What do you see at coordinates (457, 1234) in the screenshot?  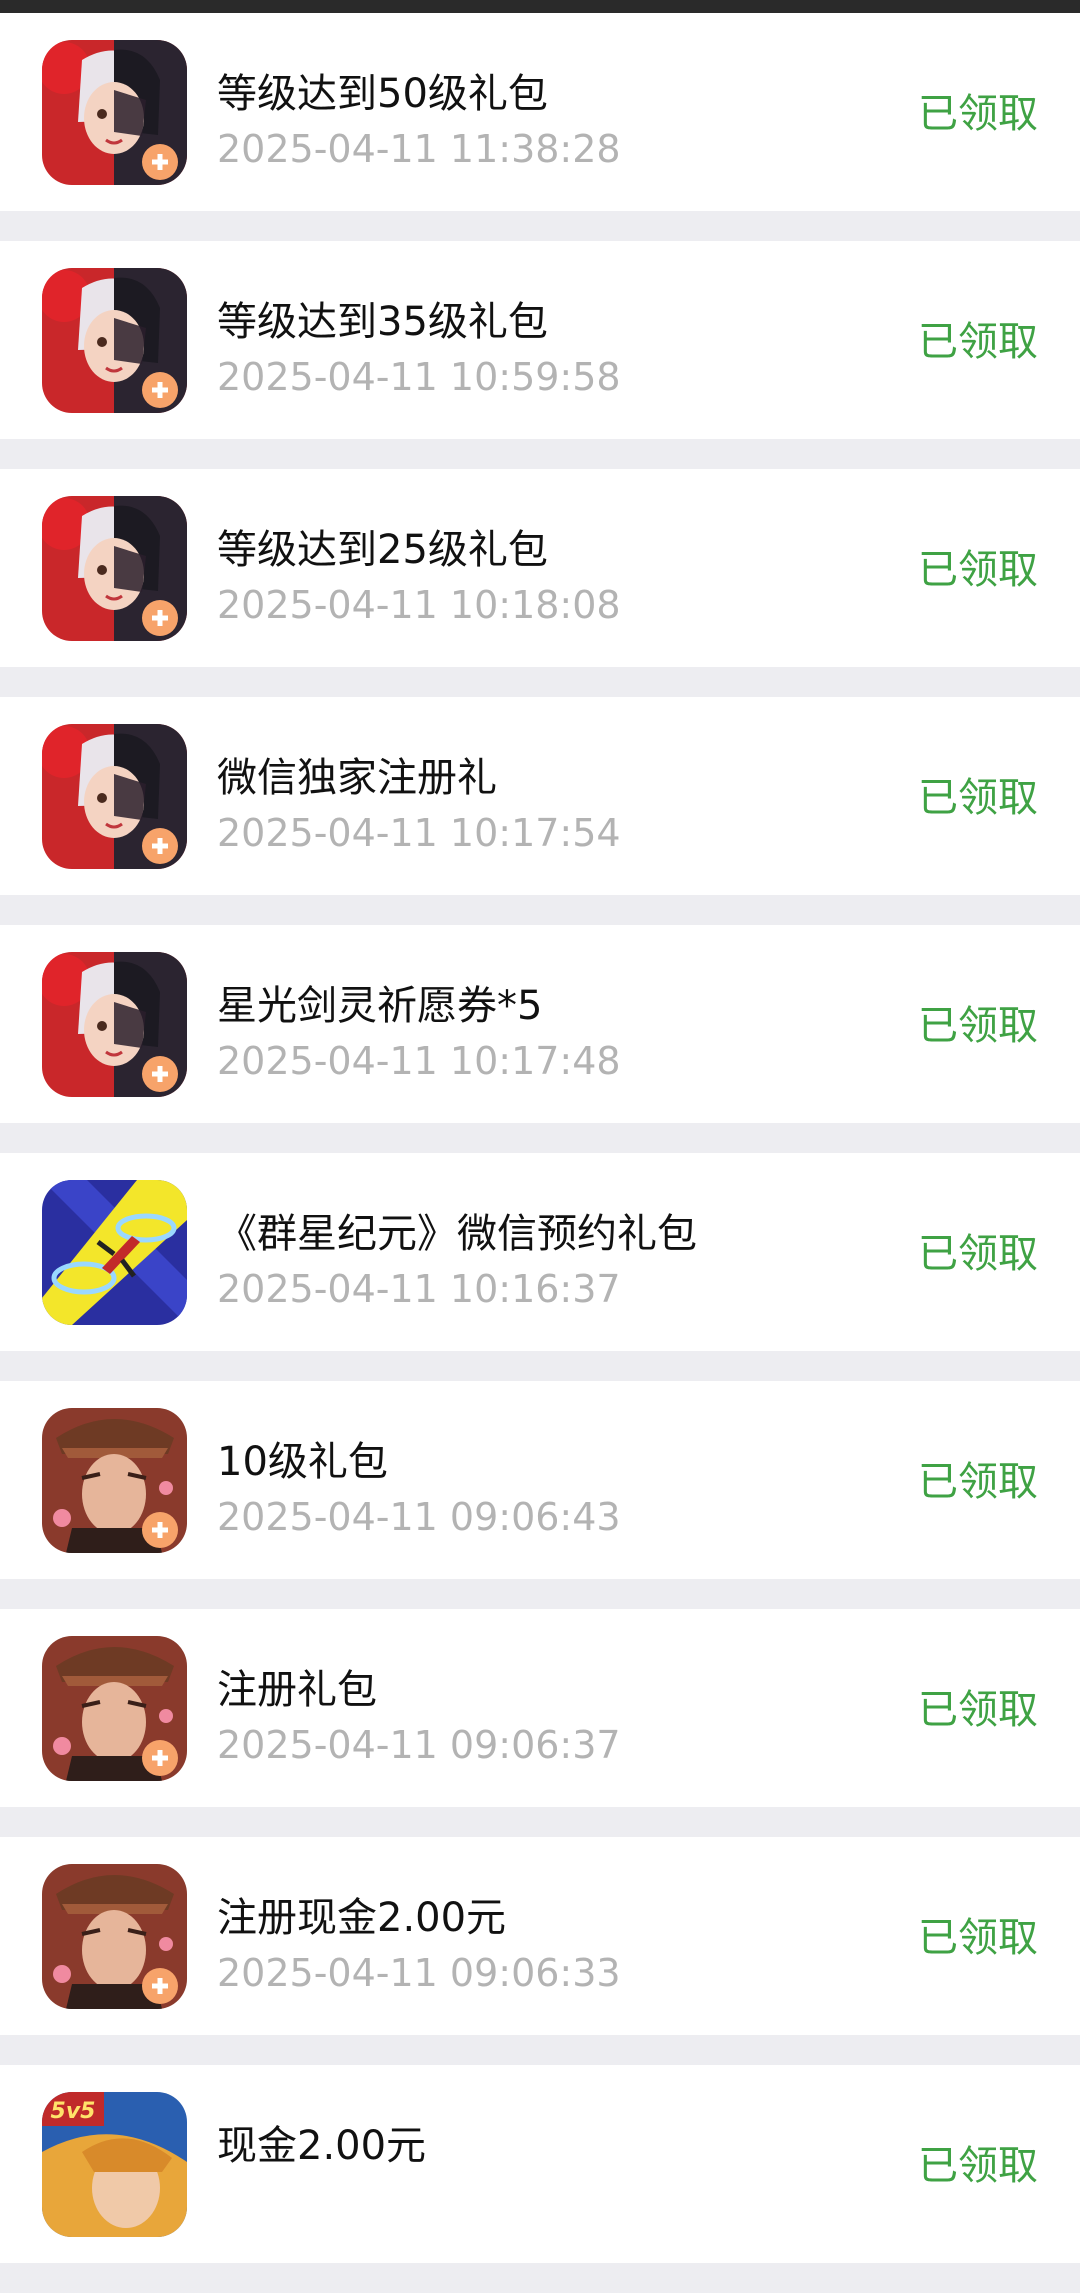 I see `gift-title: 《群星纪元》微信预约礼包` at bounding box center [457, 1234].